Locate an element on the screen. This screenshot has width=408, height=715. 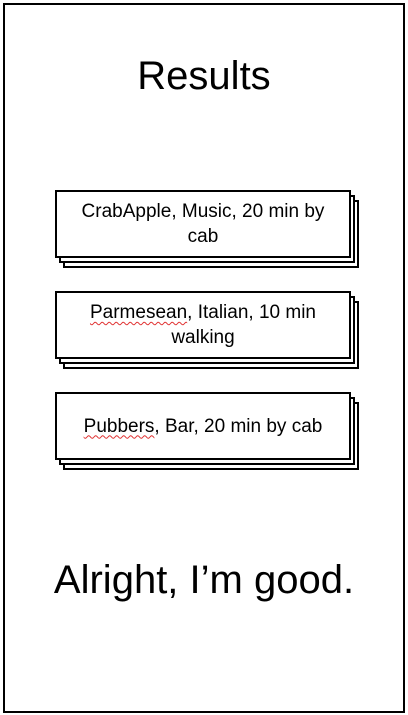
result-name: Pubbers is located at coordinates (119, 426).